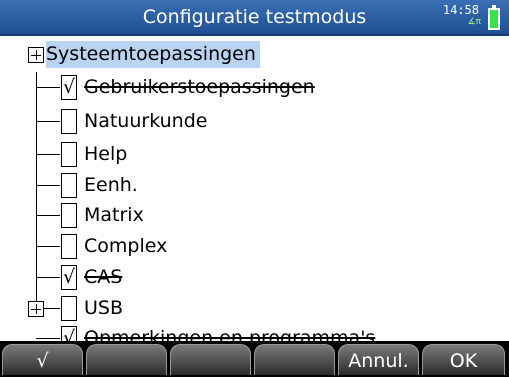  Describe the element at coordinates (114, 215) in the screenshot. I see `tree-item-label: Matrix` at that location.